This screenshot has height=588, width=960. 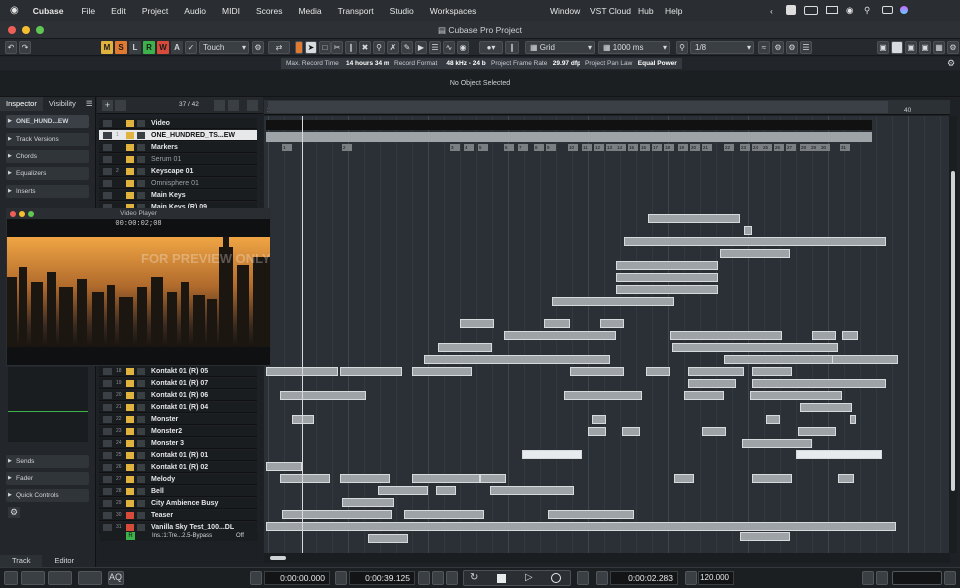 What do you see at coordinates (917, 578) in the screenshot?
I see `marker-display` at bounding box center [917, 578].